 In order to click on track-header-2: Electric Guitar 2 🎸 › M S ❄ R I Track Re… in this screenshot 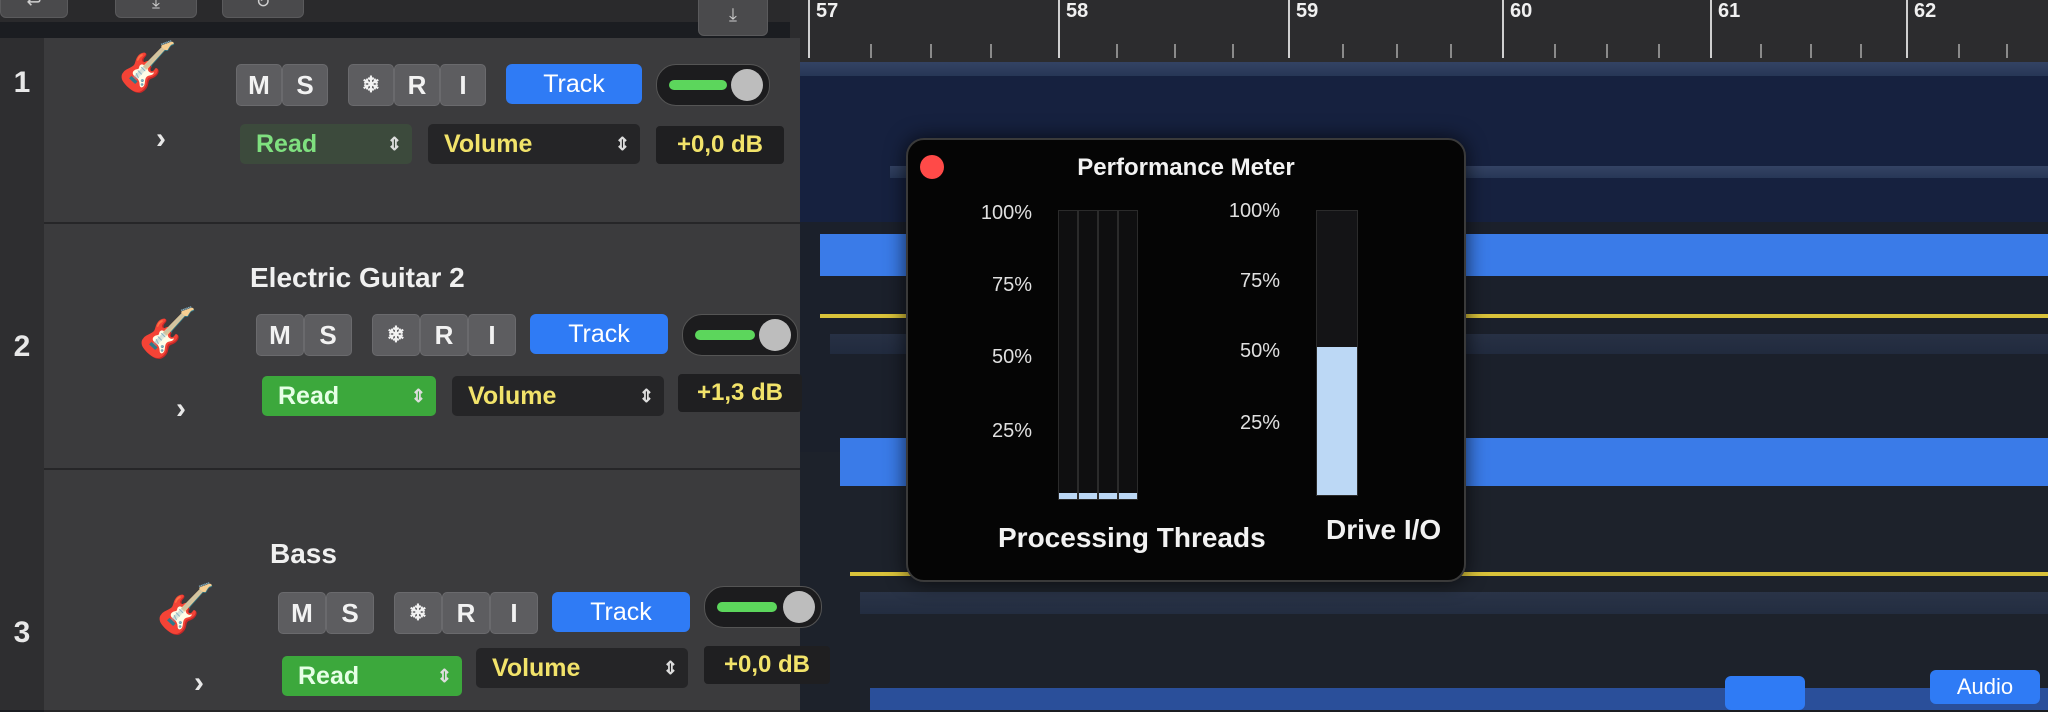, I will do `click(423, 347)`.